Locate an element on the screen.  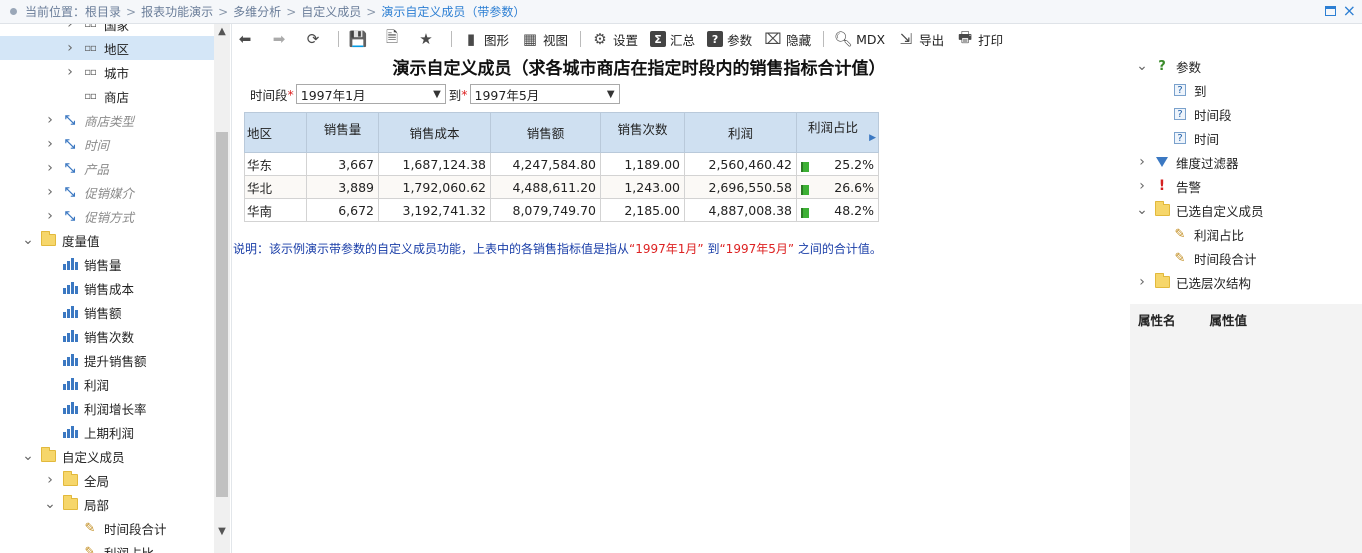
right-tree-item: ? 到 is located at coordinates (1189, 90).